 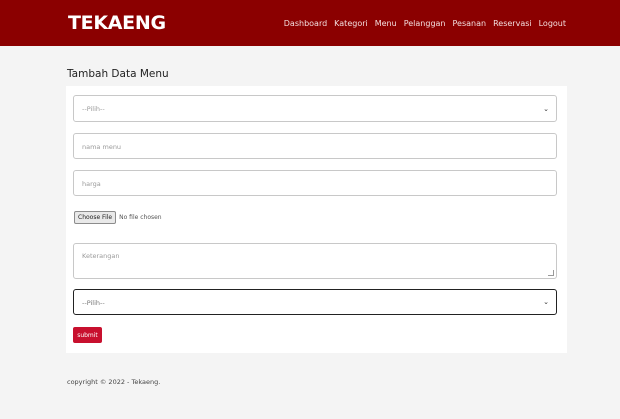 I want to click on nav-kategori: Kategori, so click(x=351, y=23).